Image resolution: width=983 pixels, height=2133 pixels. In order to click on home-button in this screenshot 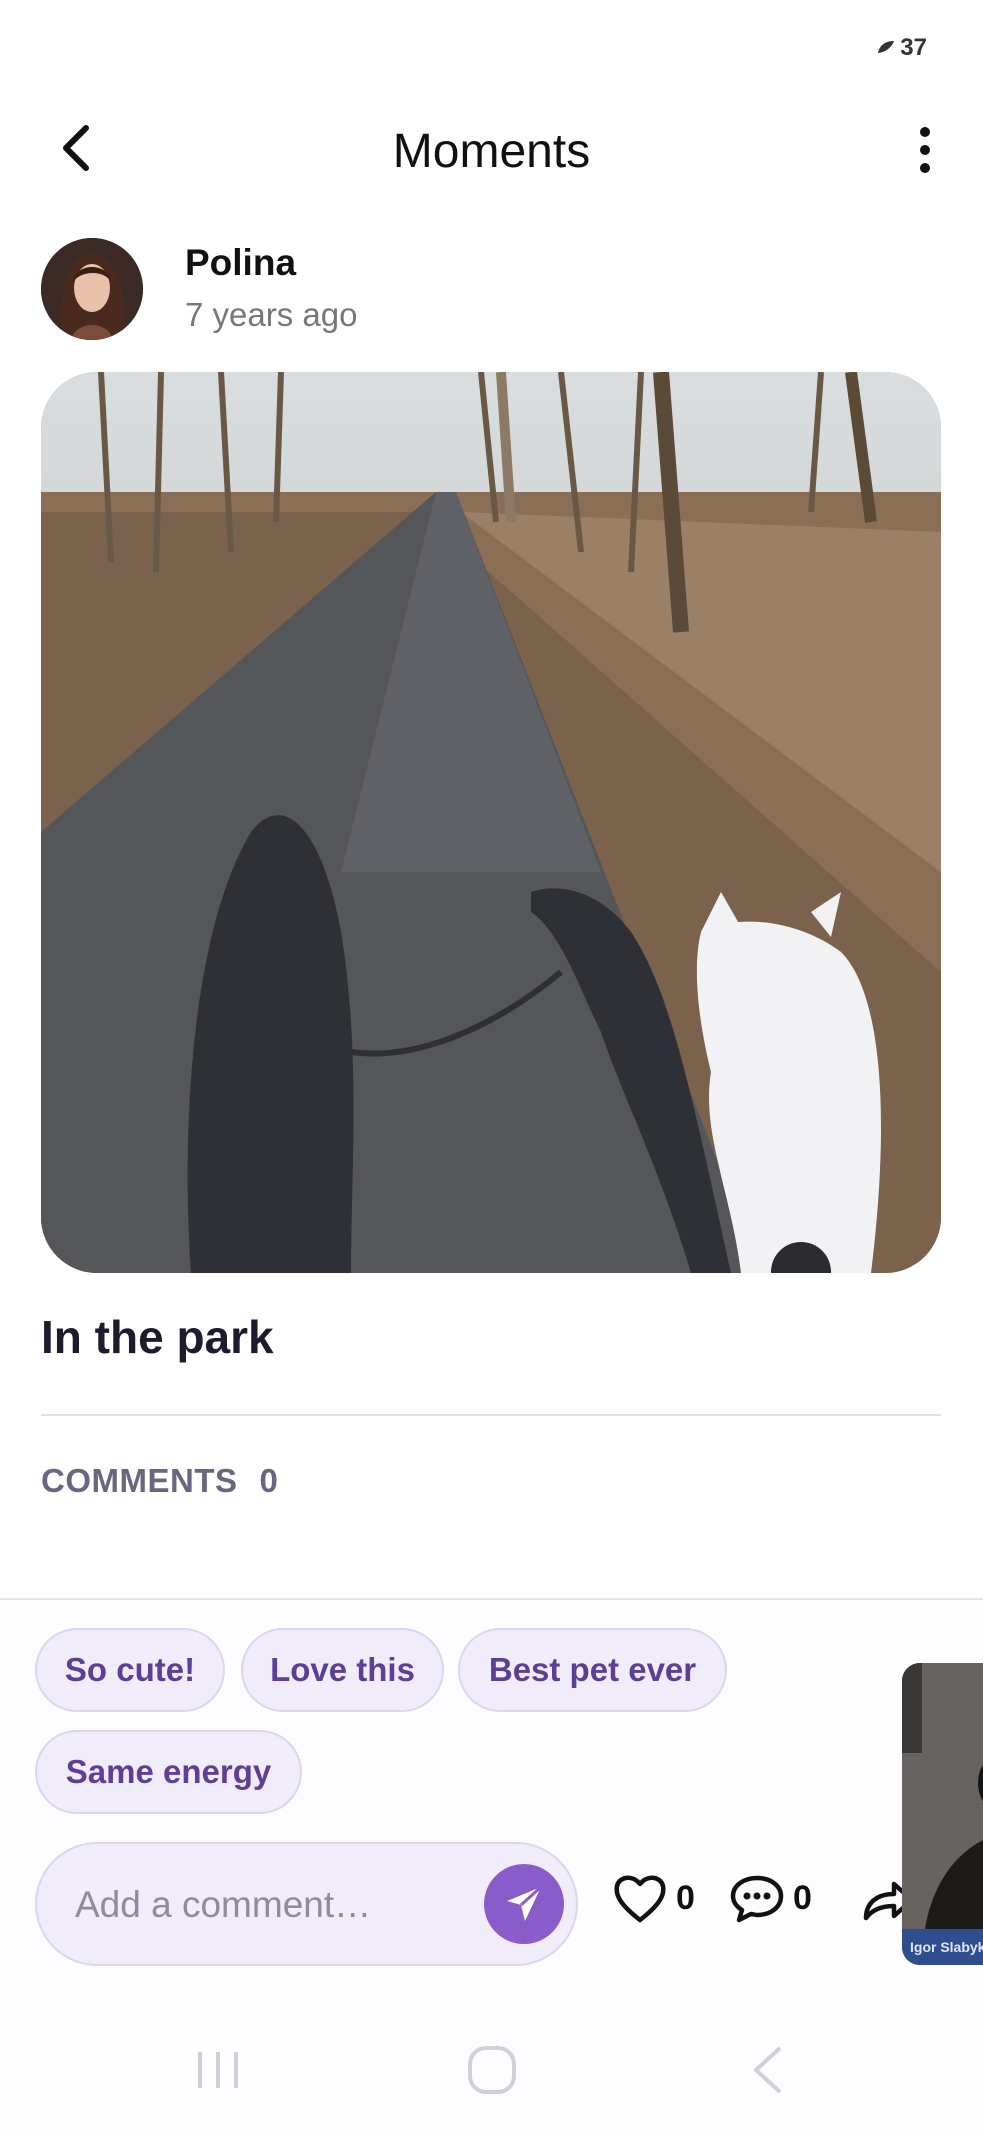, I will do `click(492, 2070)`.